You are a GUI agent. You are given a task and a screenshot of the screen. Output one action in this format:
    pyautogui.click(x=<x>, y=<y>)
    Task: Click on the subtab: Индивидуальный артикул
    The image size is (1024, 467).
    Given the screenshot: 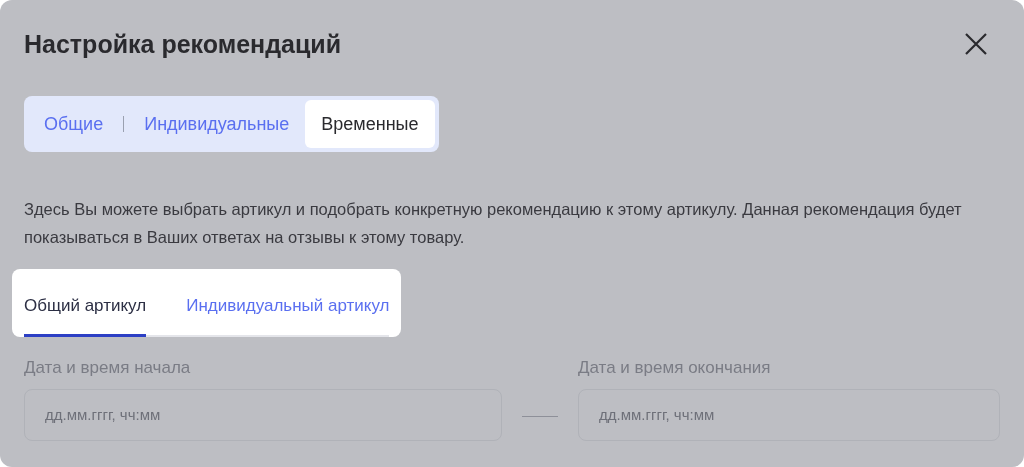 What is the action you would take?
    pyautogui.click(x=288, y=310)
    